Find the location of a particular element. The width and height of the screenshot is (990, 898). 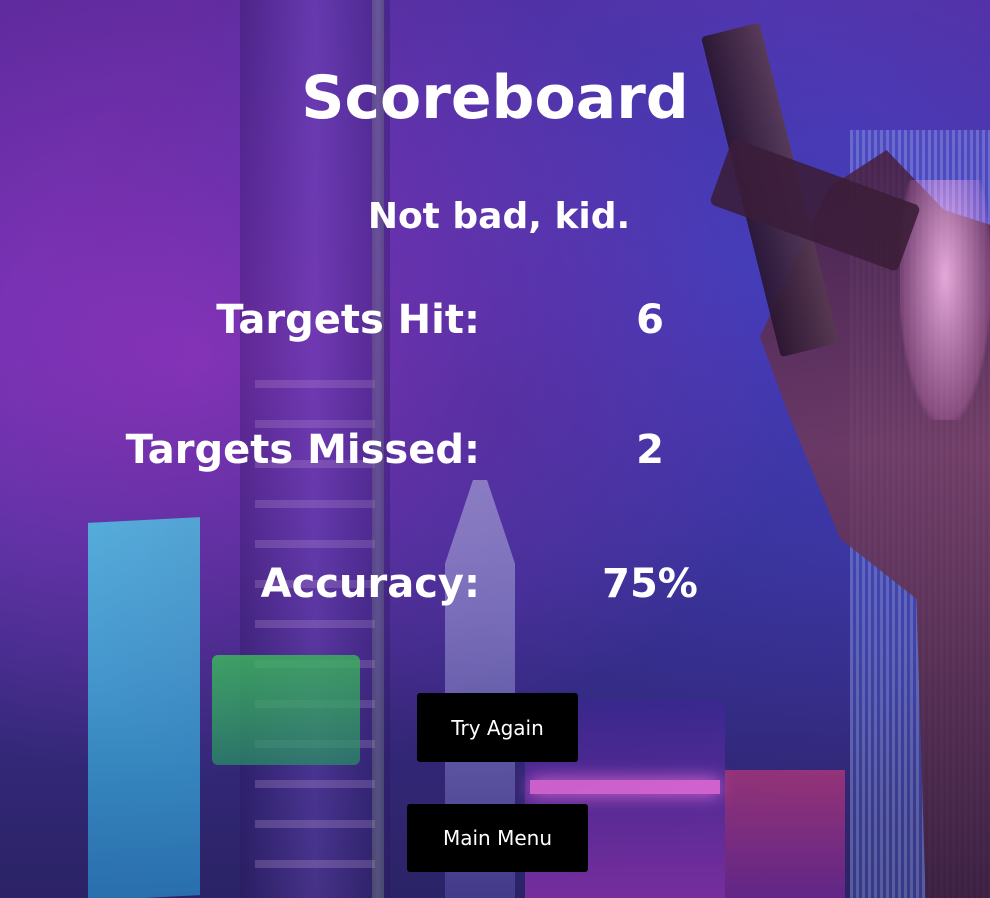

scoreboard-title: Scoreboard is located at coordinates (495, 98).